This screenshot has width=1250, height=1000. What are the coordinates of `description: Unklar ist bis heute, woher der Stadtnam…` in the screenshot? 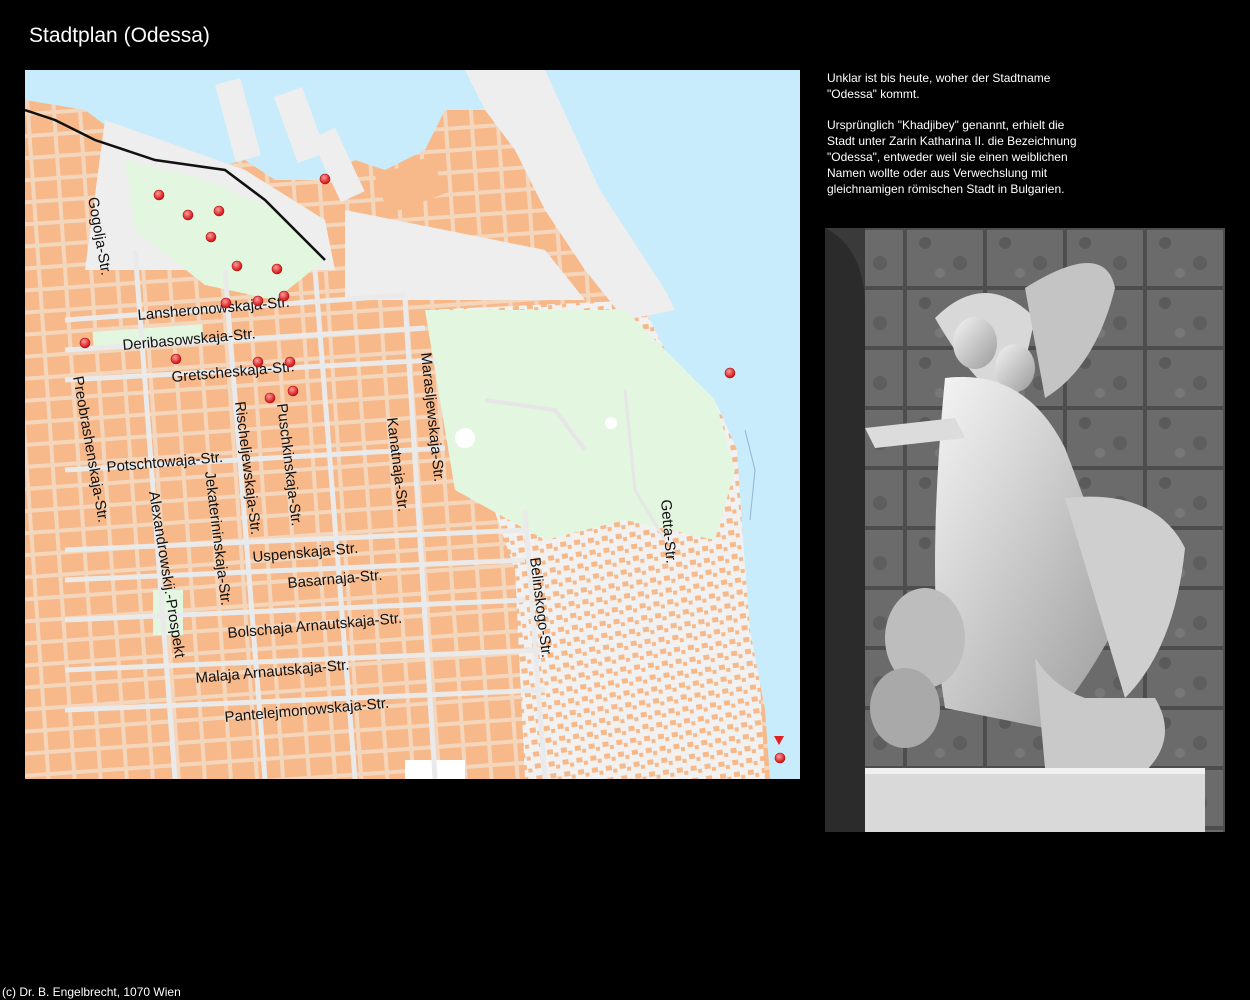 It's located at (952, 141).